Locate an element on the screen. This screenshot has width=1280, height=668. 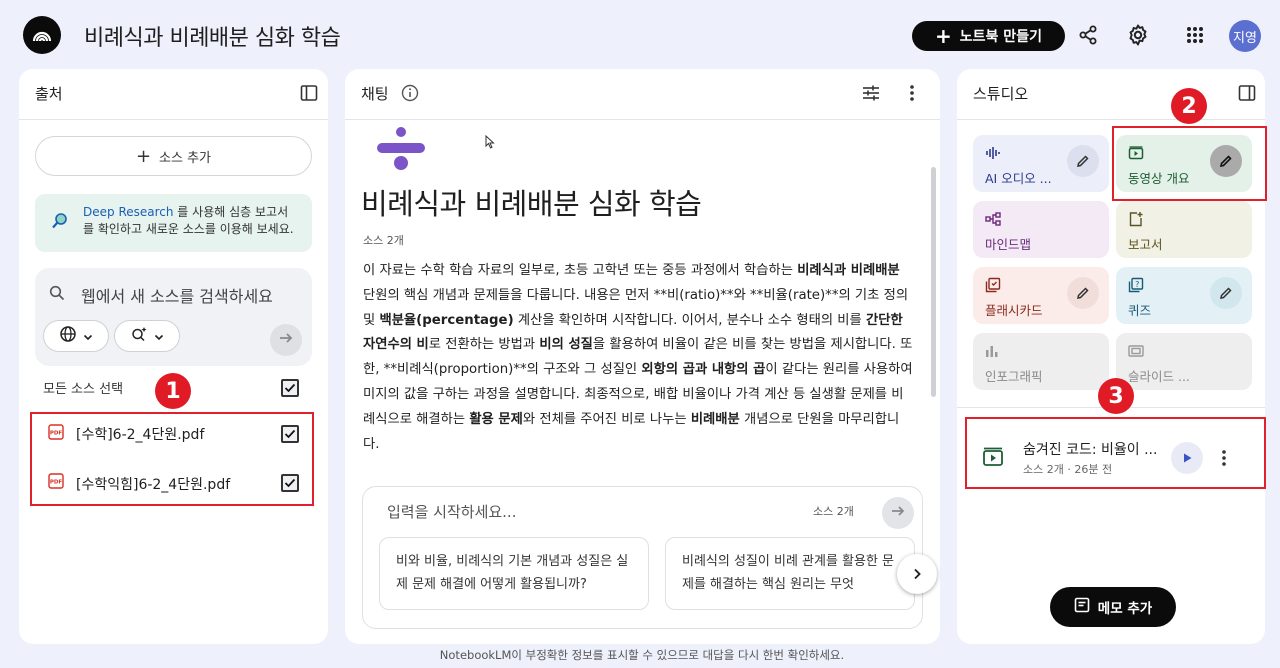
deep-research-text-1: 를 사용해 심층 보고서 is located at coordinates (231, 212).